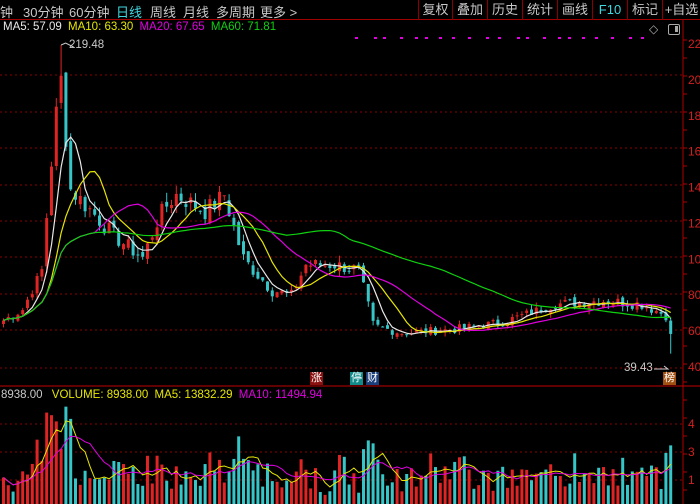  What do you see at coordinates (674, 29) in the screenshot?
I see `panel-toggle-icon` at bounding box center [674, 29].